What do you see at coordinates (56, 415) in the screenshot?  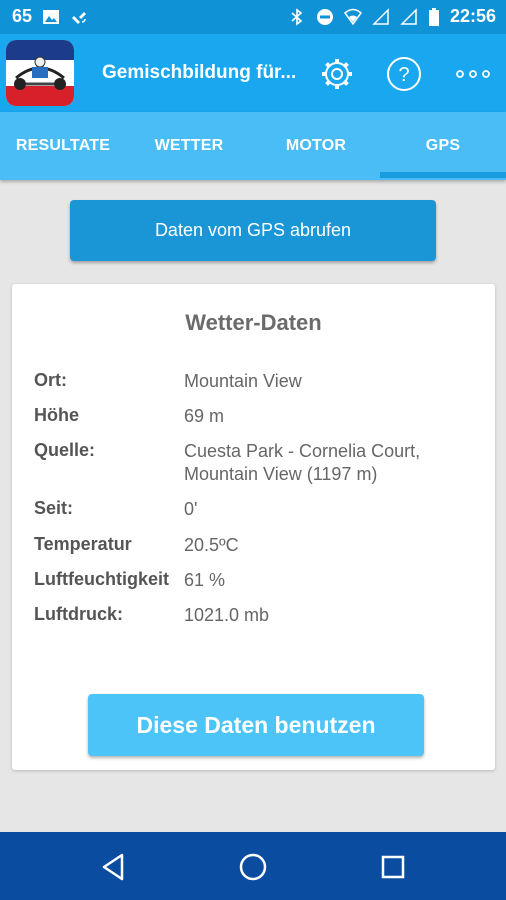 I see `row-label: Höhe` at bounding box center [56, 415].